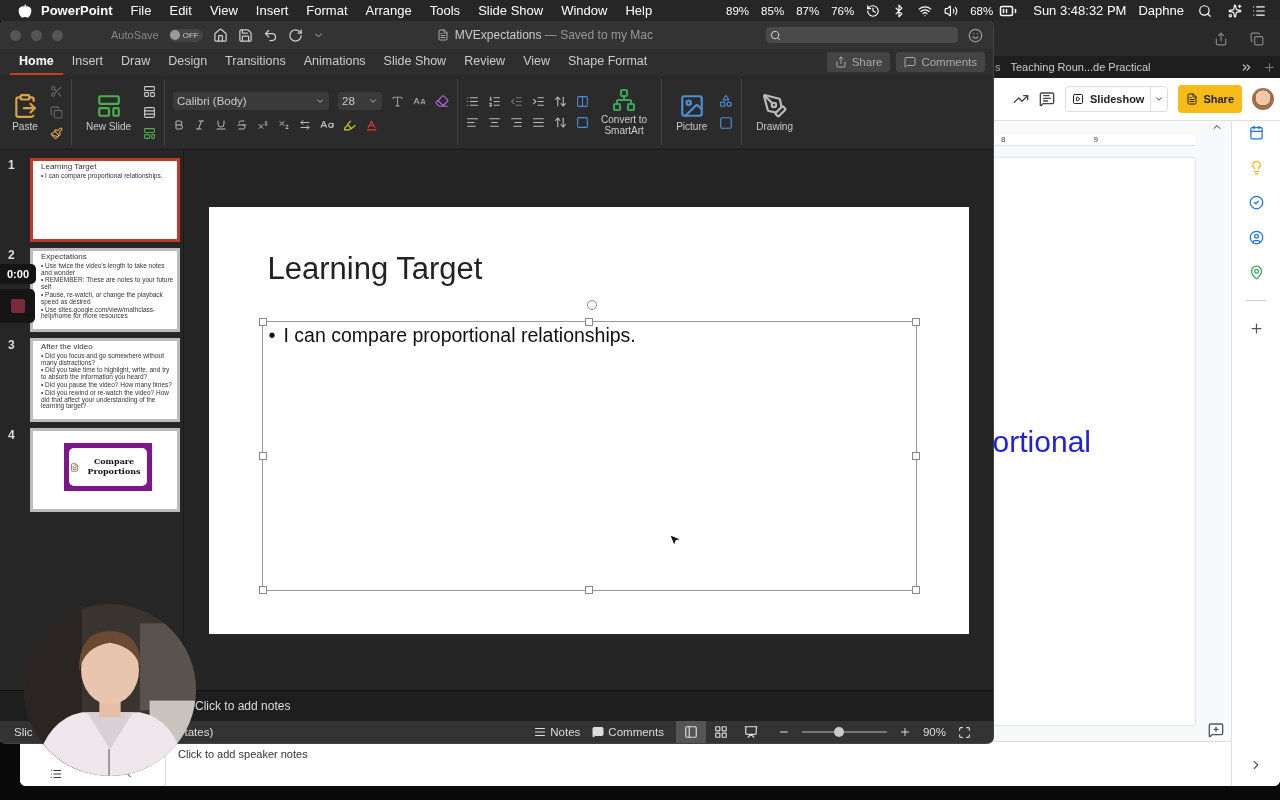  What do you see at coordinates (1041, 441) in the screenshot?
I see `slide-text: ortional` at bounding box center [1041, 441].